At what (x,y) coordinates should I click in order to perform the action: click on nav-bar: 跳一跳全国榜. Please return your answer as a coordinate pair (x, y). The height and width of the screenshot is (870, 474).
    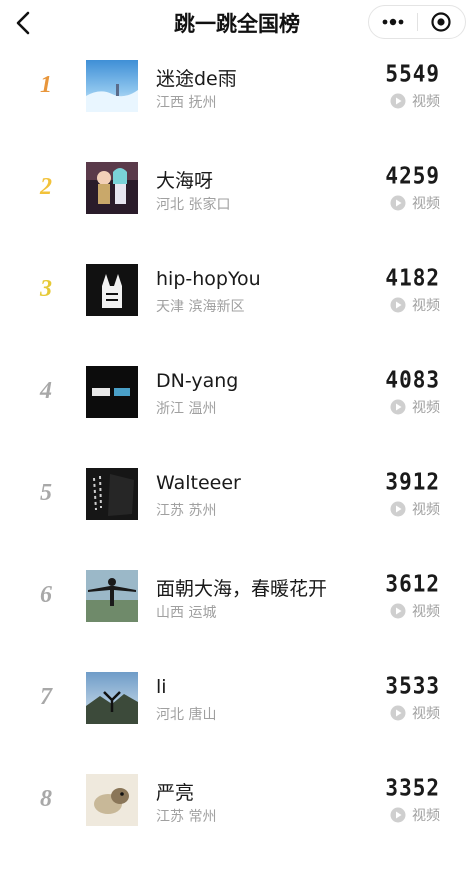
    Looking at the image, I should click on (237, 23).